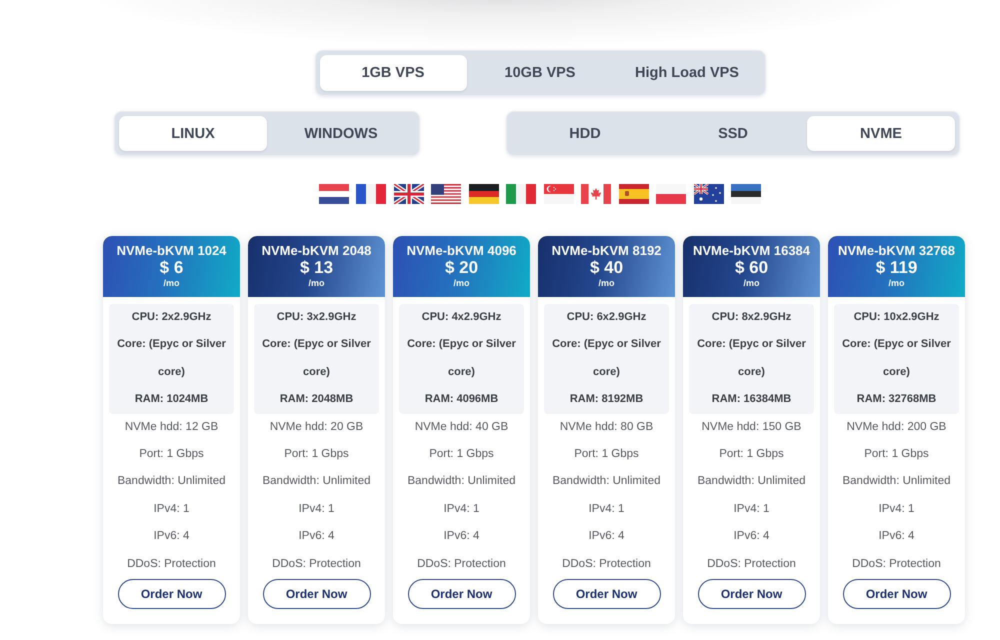  Describe the element at coordinates (607, 250) in the screenshot. I see `plan-name: NVMe-bKVM 8192` at that location.